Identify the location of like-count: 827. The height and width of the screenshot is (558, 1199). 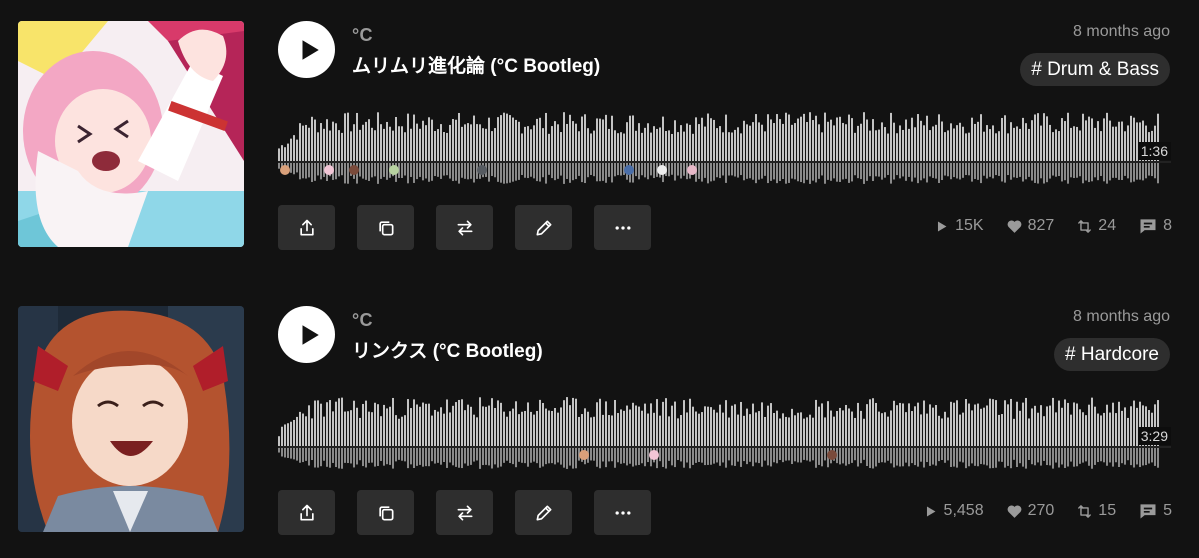
(1030, 226).